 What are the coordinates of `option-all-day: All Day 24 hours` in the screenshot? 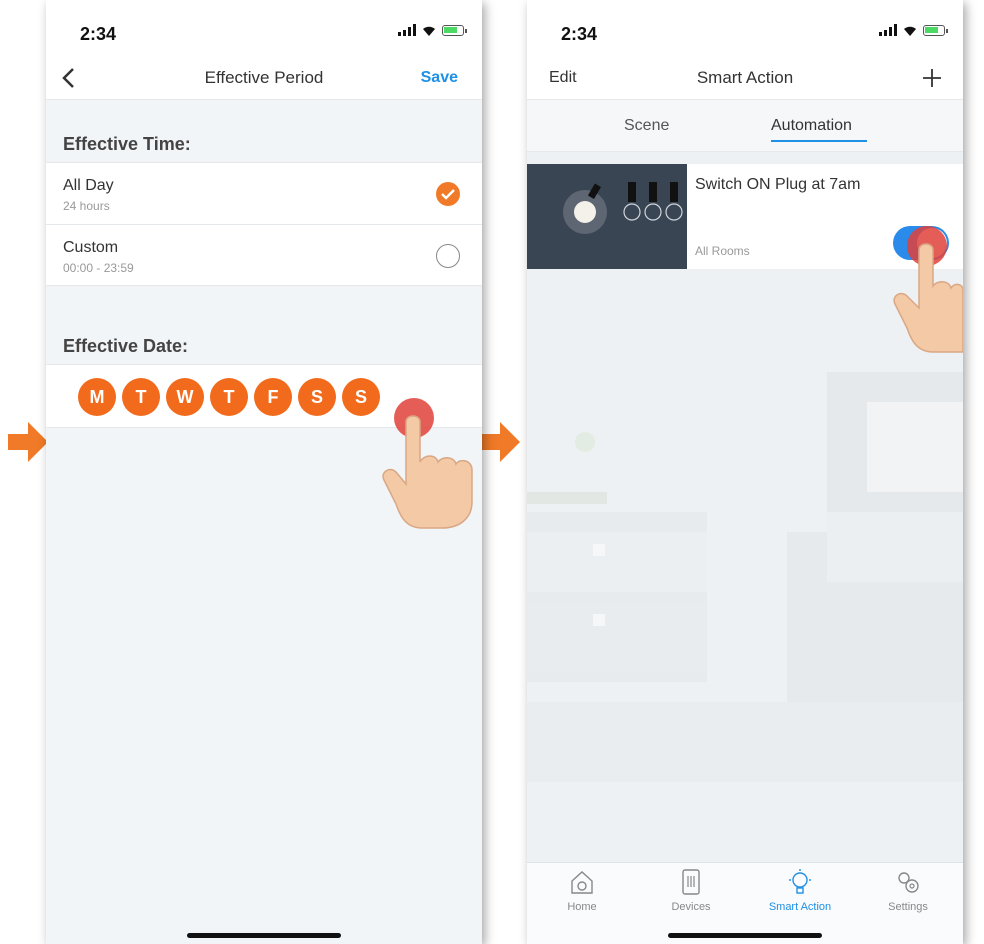 It's located at (264, 193).